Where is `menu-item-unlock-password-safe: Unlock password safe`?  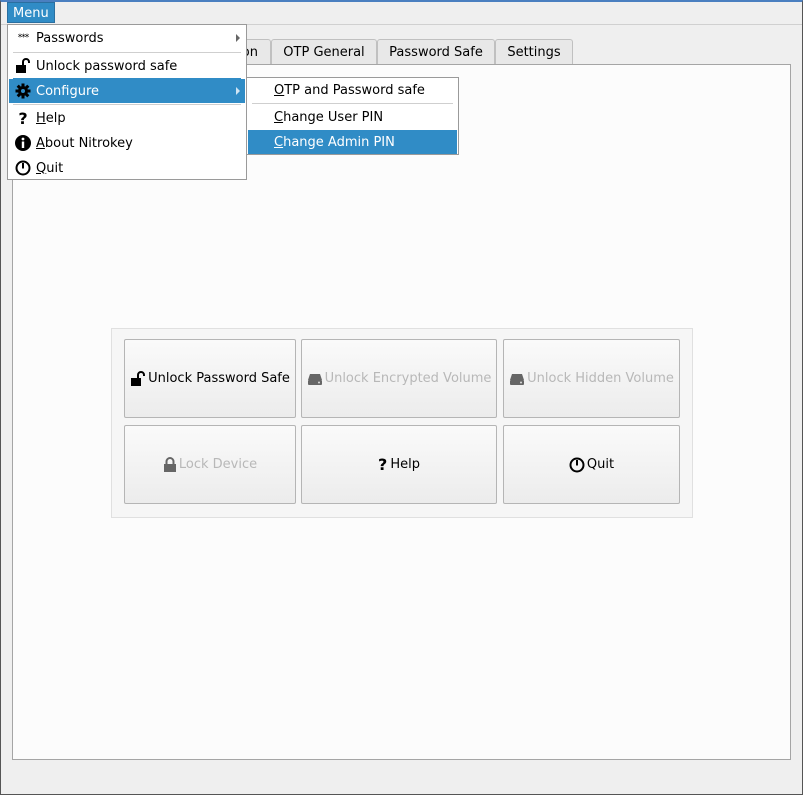 menu-item-unlock-password-safe: Unlock password safe is located at coordinates (127, 66).